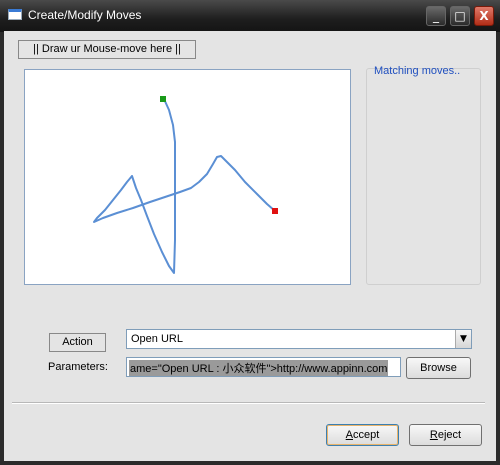 The height and width of the screenshot is (465, 500). I want to click on reject-button: Reject, so click(445, 435).